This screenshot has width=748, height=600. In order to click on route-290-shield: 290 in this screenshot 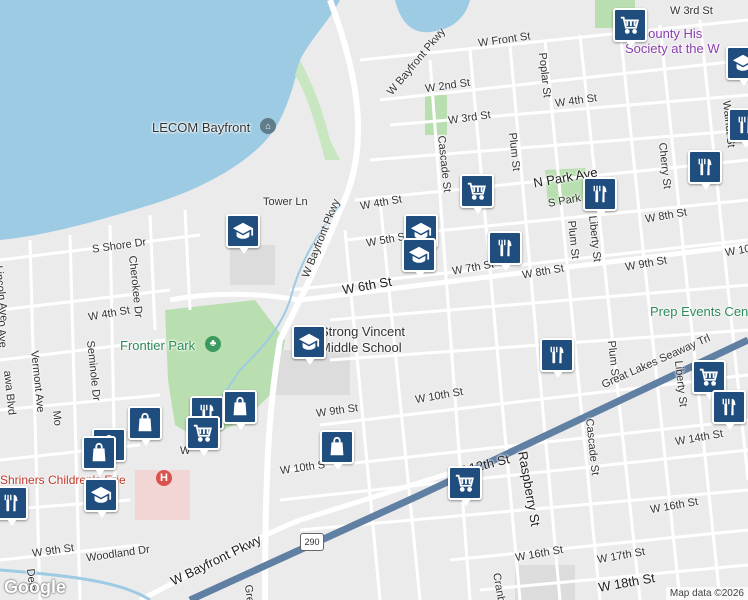, I will do `click(312, 542)`.